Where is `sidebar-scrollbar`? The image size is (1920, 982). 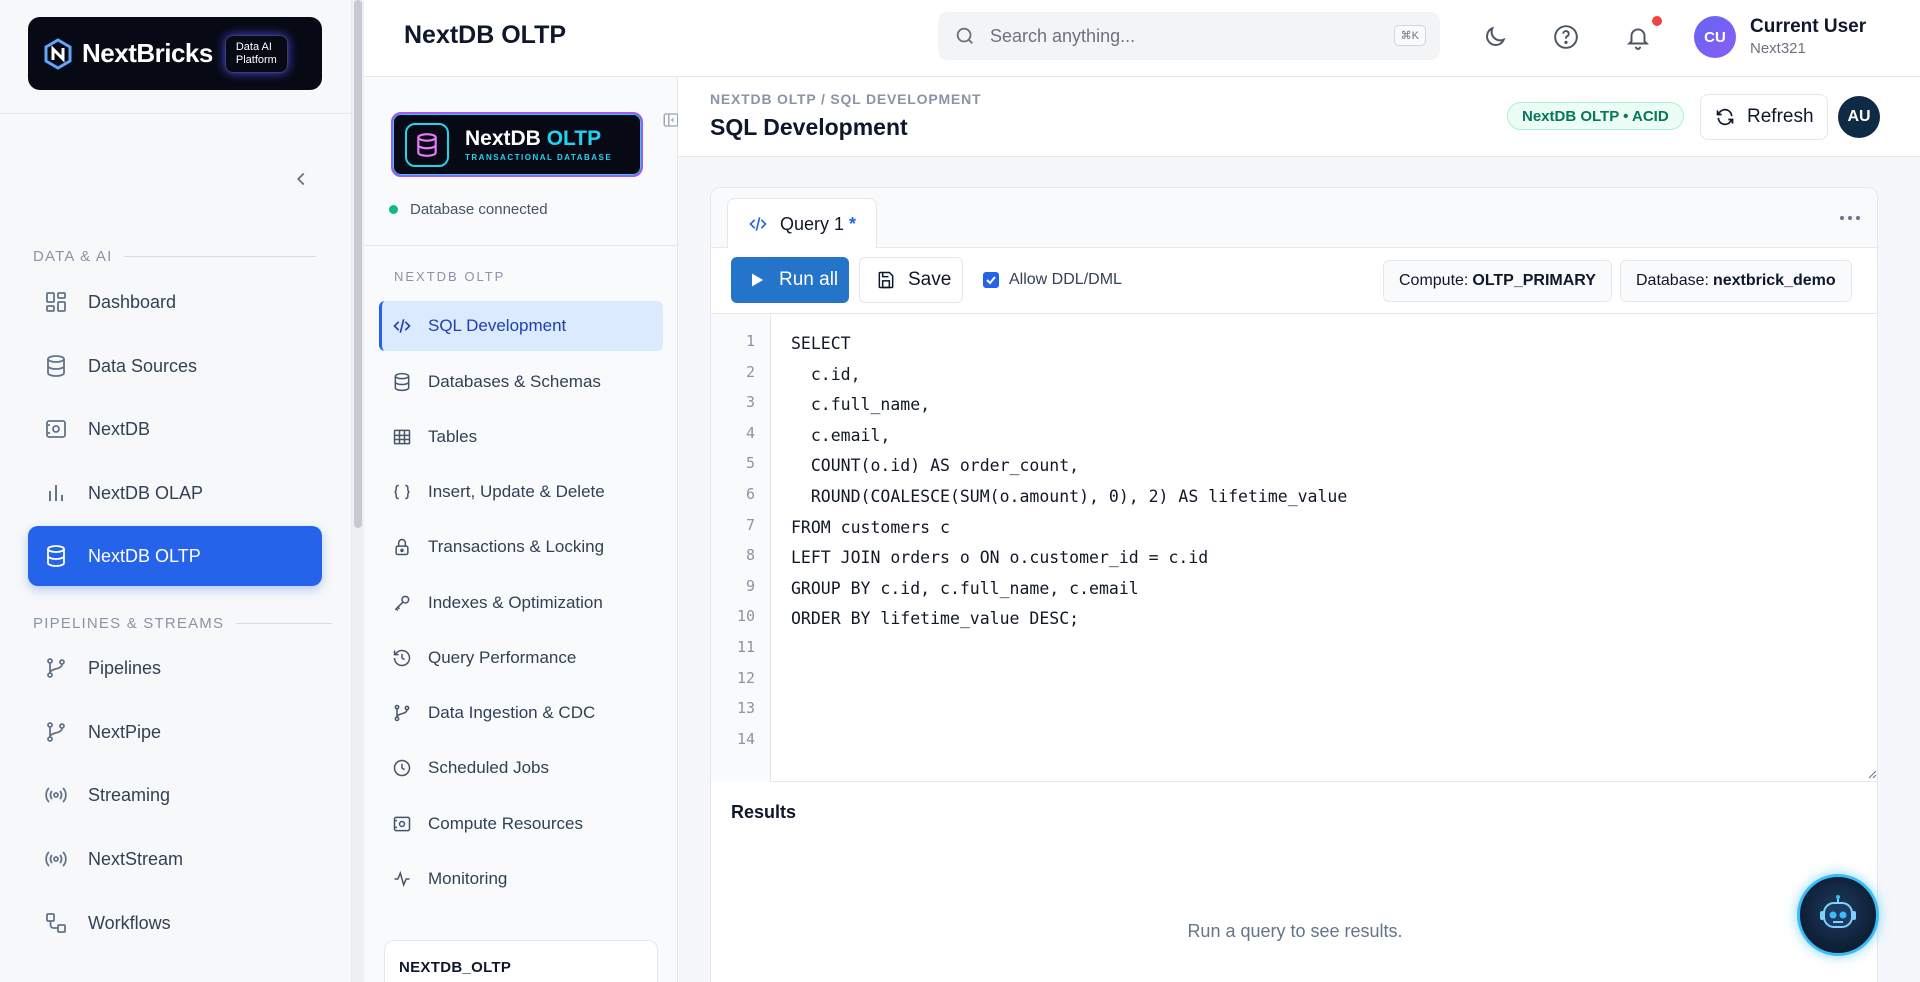 sidebar-scrollbar is located at coordinates (358, 491).